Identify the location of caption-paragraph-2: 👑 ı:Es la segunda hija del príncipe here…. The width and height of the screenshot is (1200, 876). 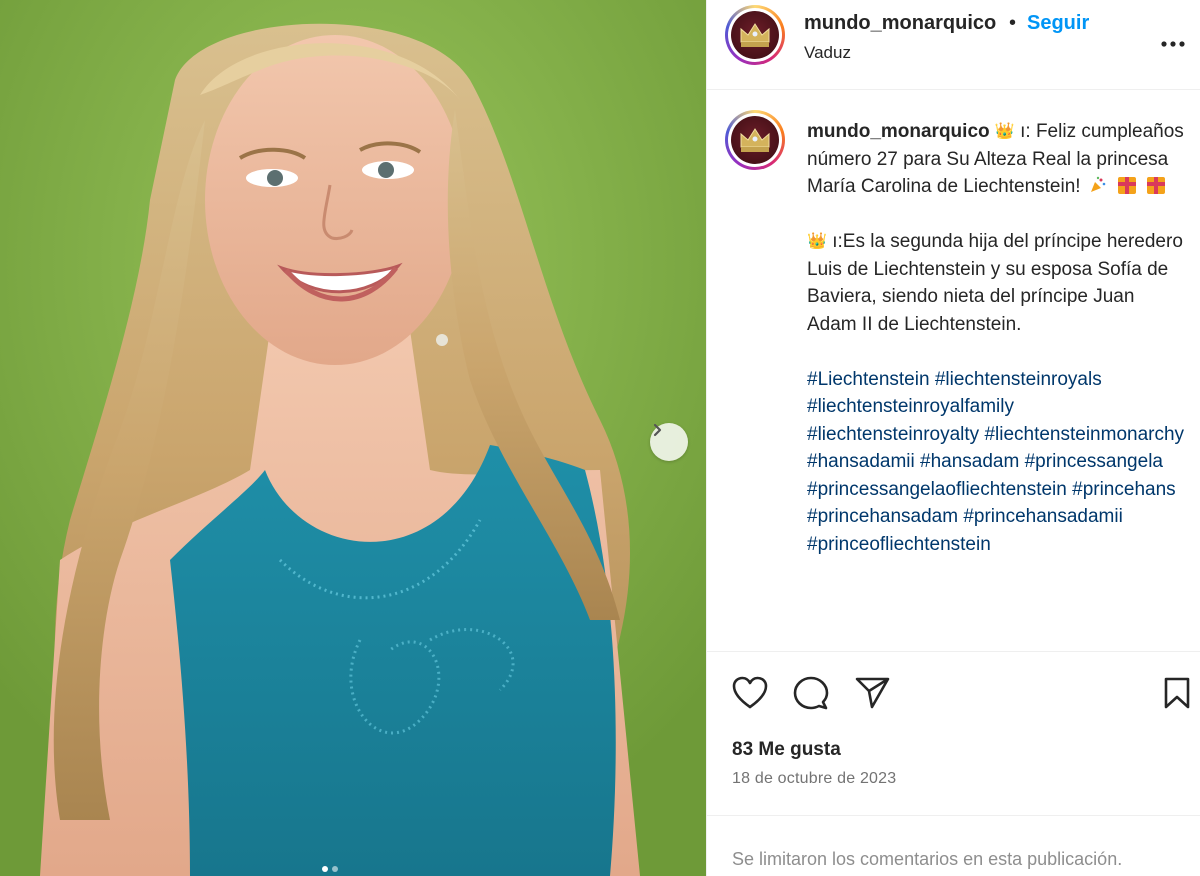
(996, 283).